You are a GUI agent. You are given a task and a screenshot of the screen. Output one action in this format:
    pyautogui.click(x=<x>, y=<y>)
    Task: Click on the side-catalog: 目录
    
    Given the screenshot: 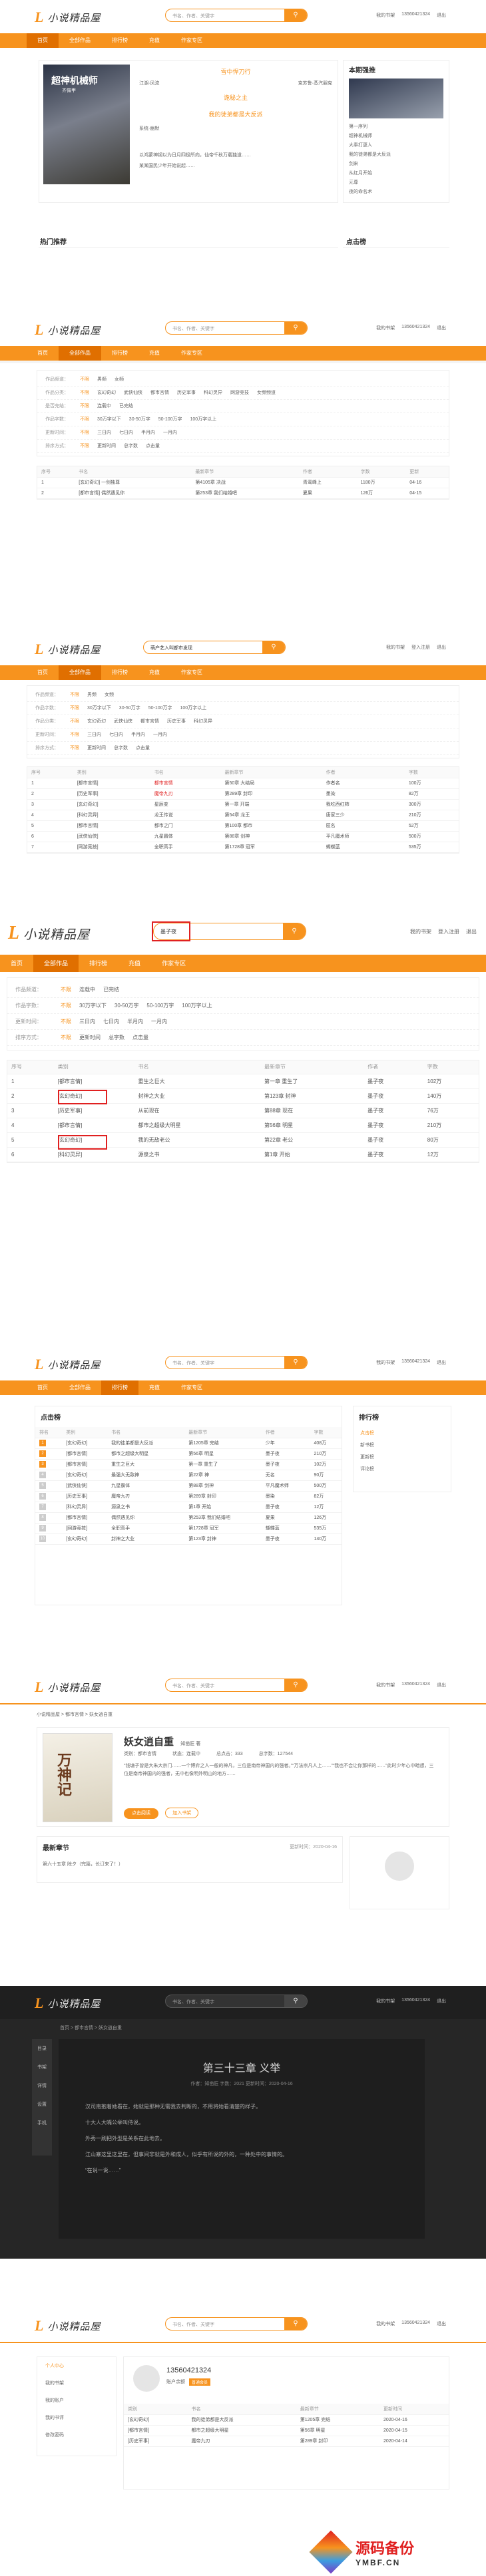 What is the action you would take?
    pyautogui.click(x=42, y=2048)
    